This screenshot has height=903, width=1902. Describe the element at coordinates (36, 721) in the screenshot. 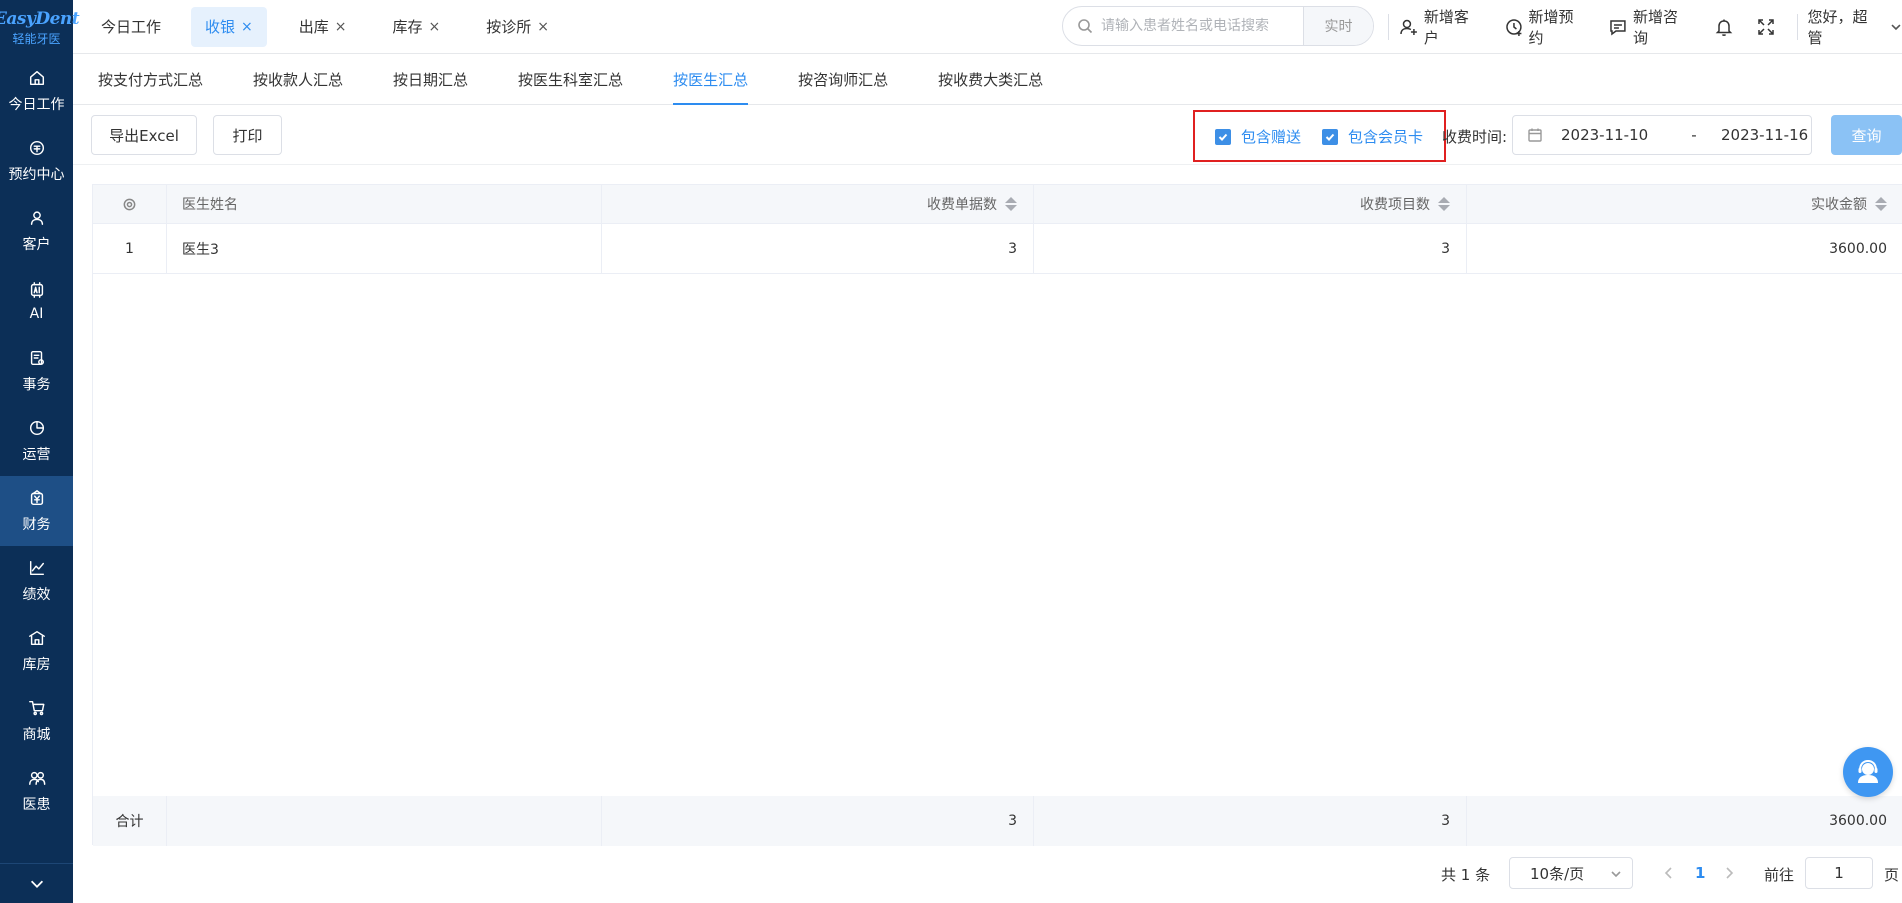

I see `sidebar-item-mall: 商城` at that location.